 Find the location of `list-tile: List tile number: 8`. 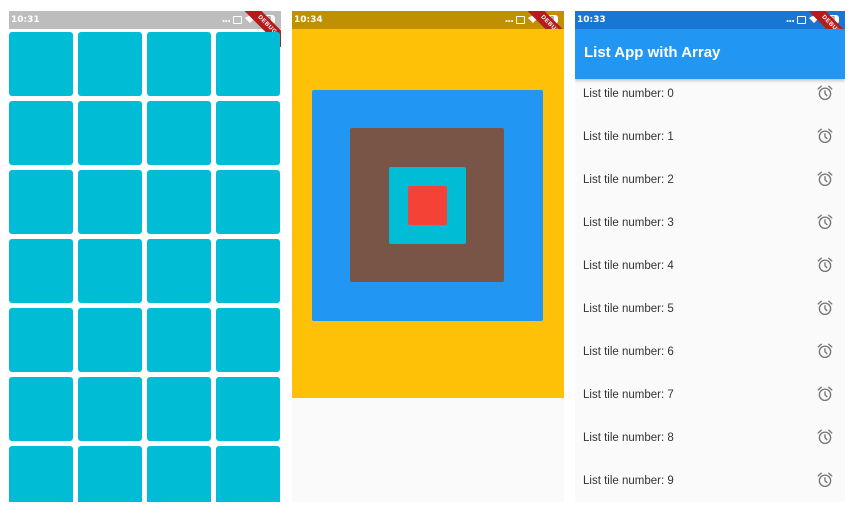

list-tile: List tile number: 8 is located at coordinates (710, 444).